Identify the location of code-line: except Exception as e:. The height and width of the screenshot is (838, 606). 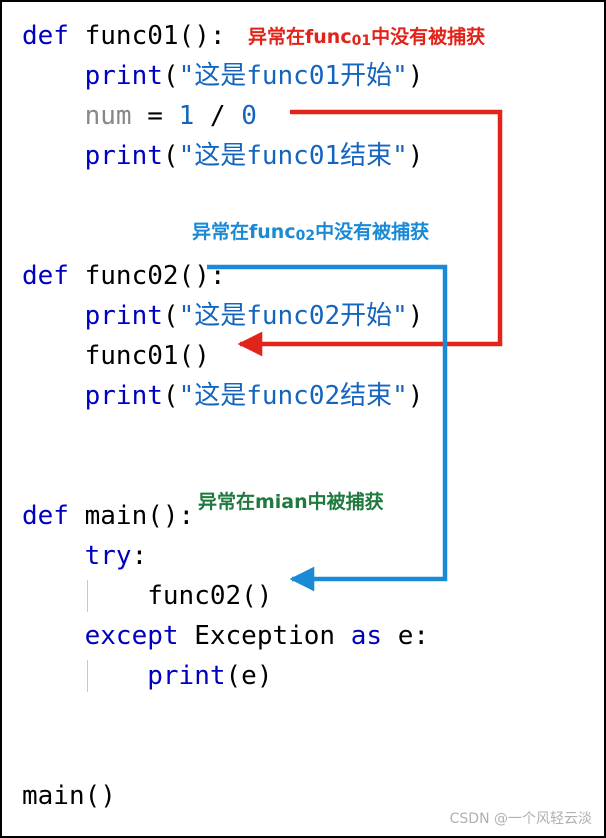
(305, 636).